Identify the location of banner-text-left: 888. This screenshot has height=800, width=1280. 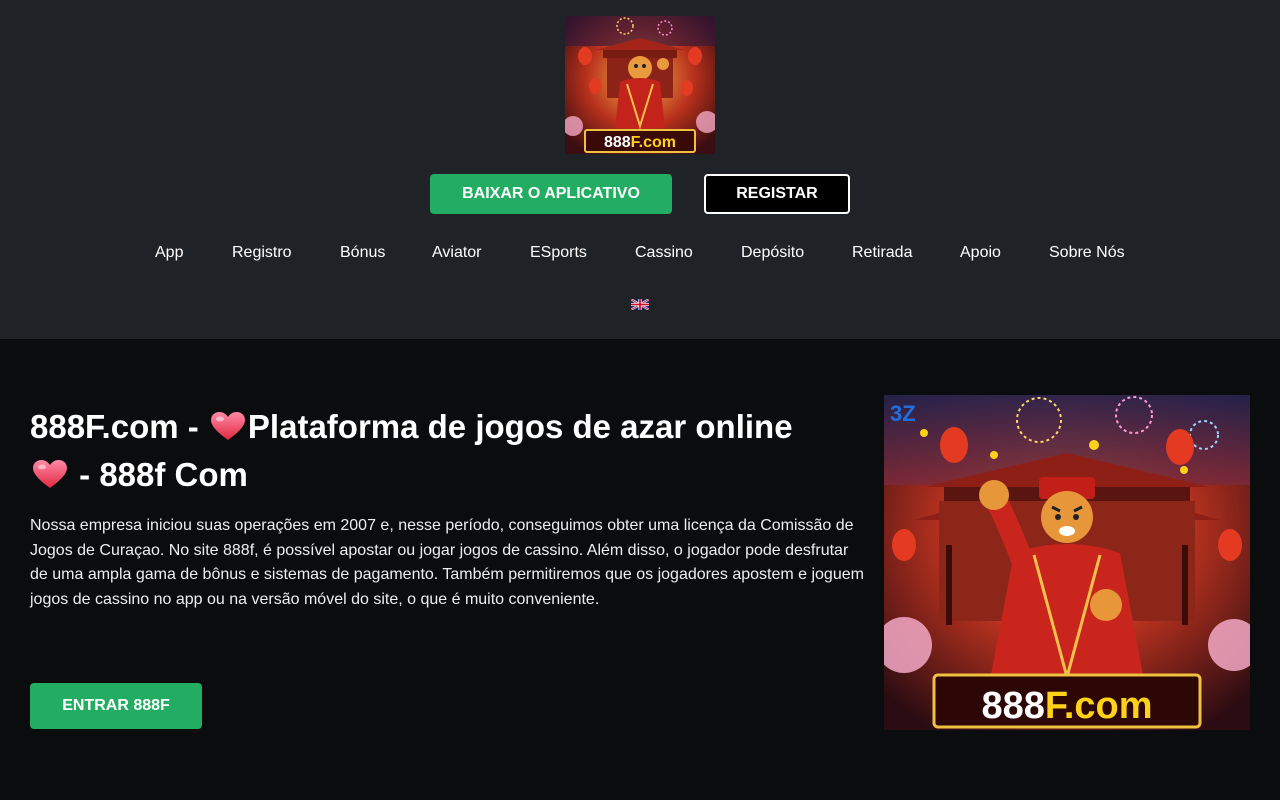
(1012, 706).